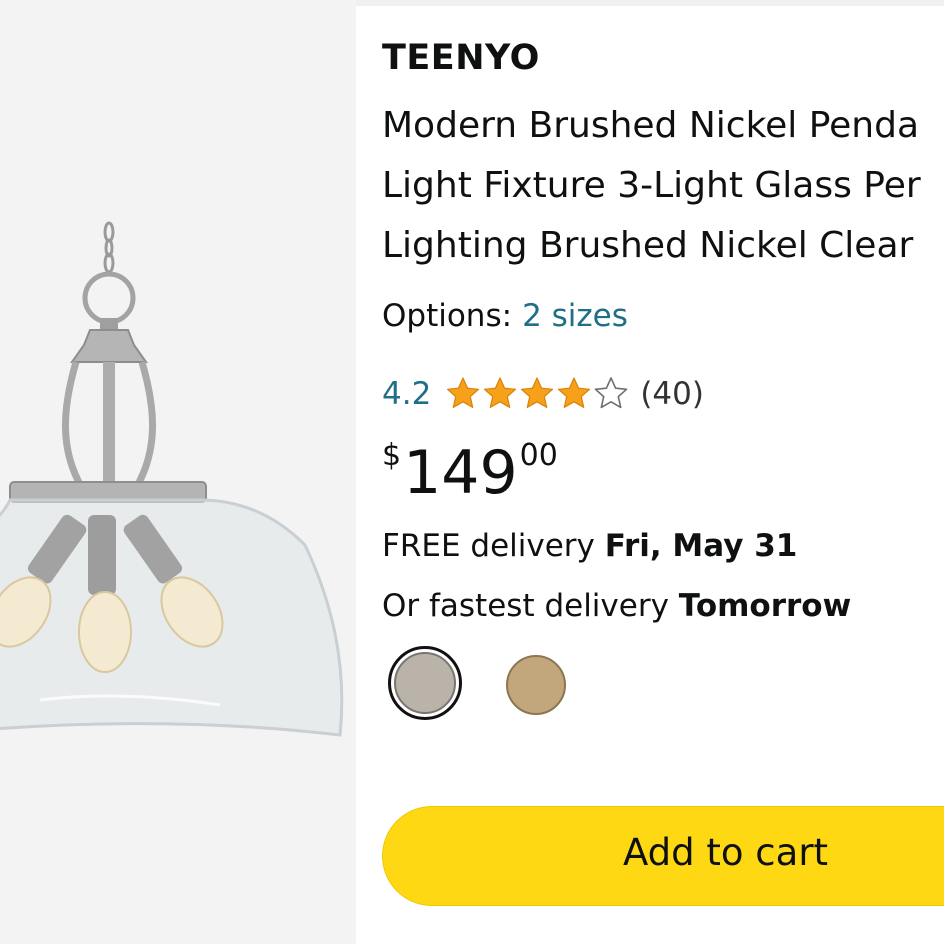 The image size is (944, 944). What do you see at coordinates (575, 316) in the screenshot?
I see `options-link: 2 sizes` at bounding box center [575, 316].